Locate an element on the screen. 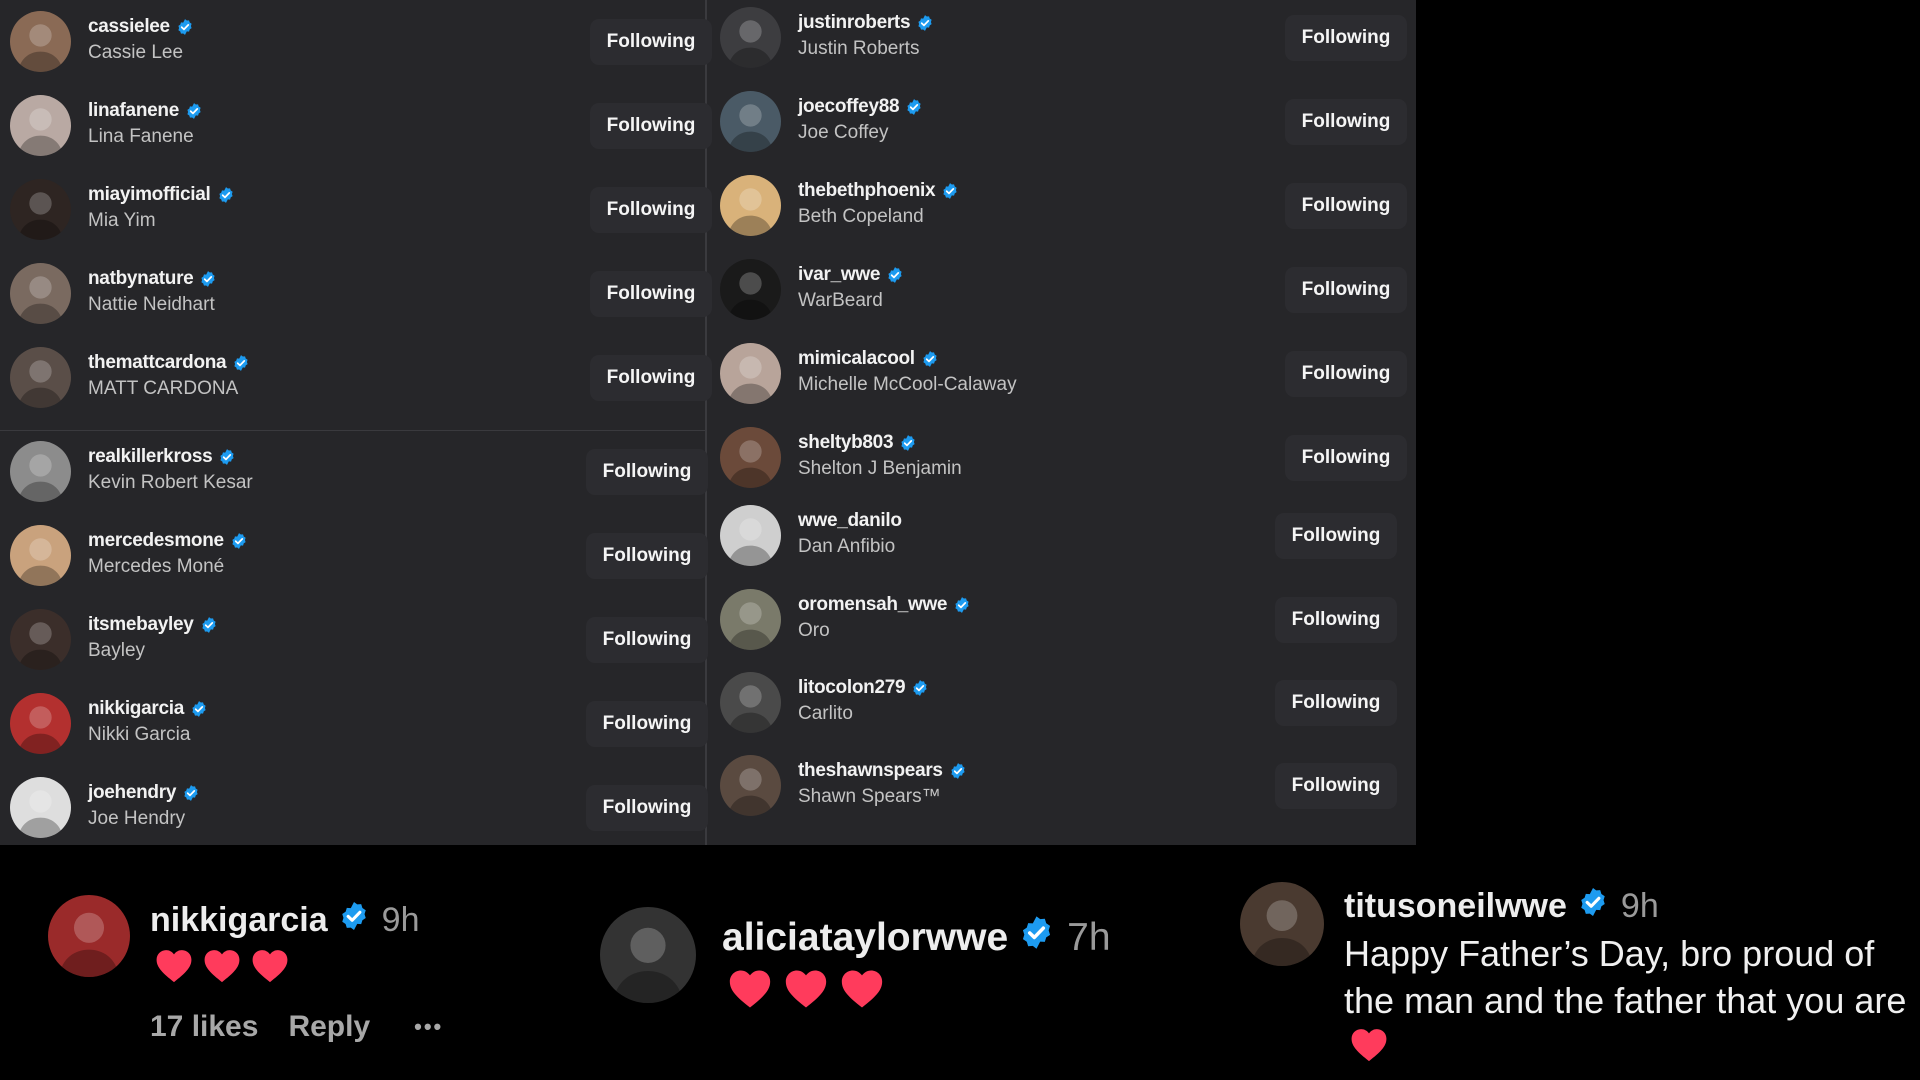  comment-timestamp: 7h is located at coordinates (1089, 937).